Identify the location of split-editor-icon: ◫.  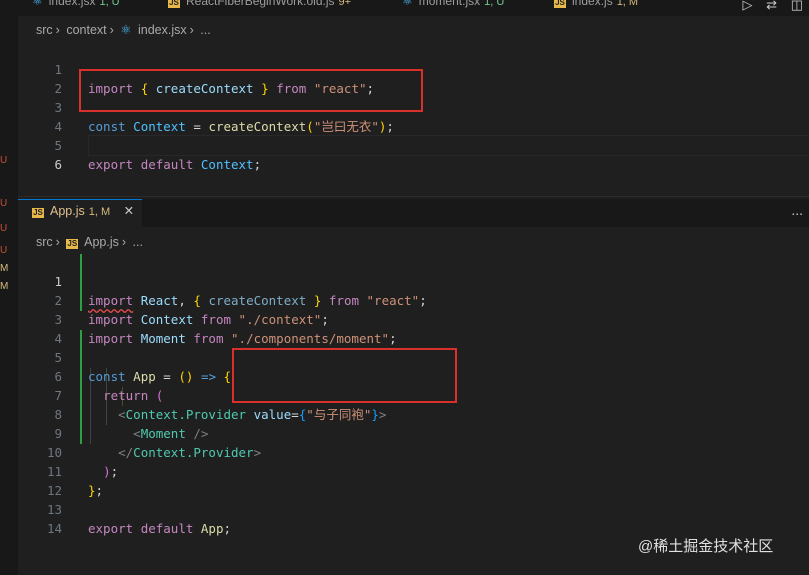
(797, 6).